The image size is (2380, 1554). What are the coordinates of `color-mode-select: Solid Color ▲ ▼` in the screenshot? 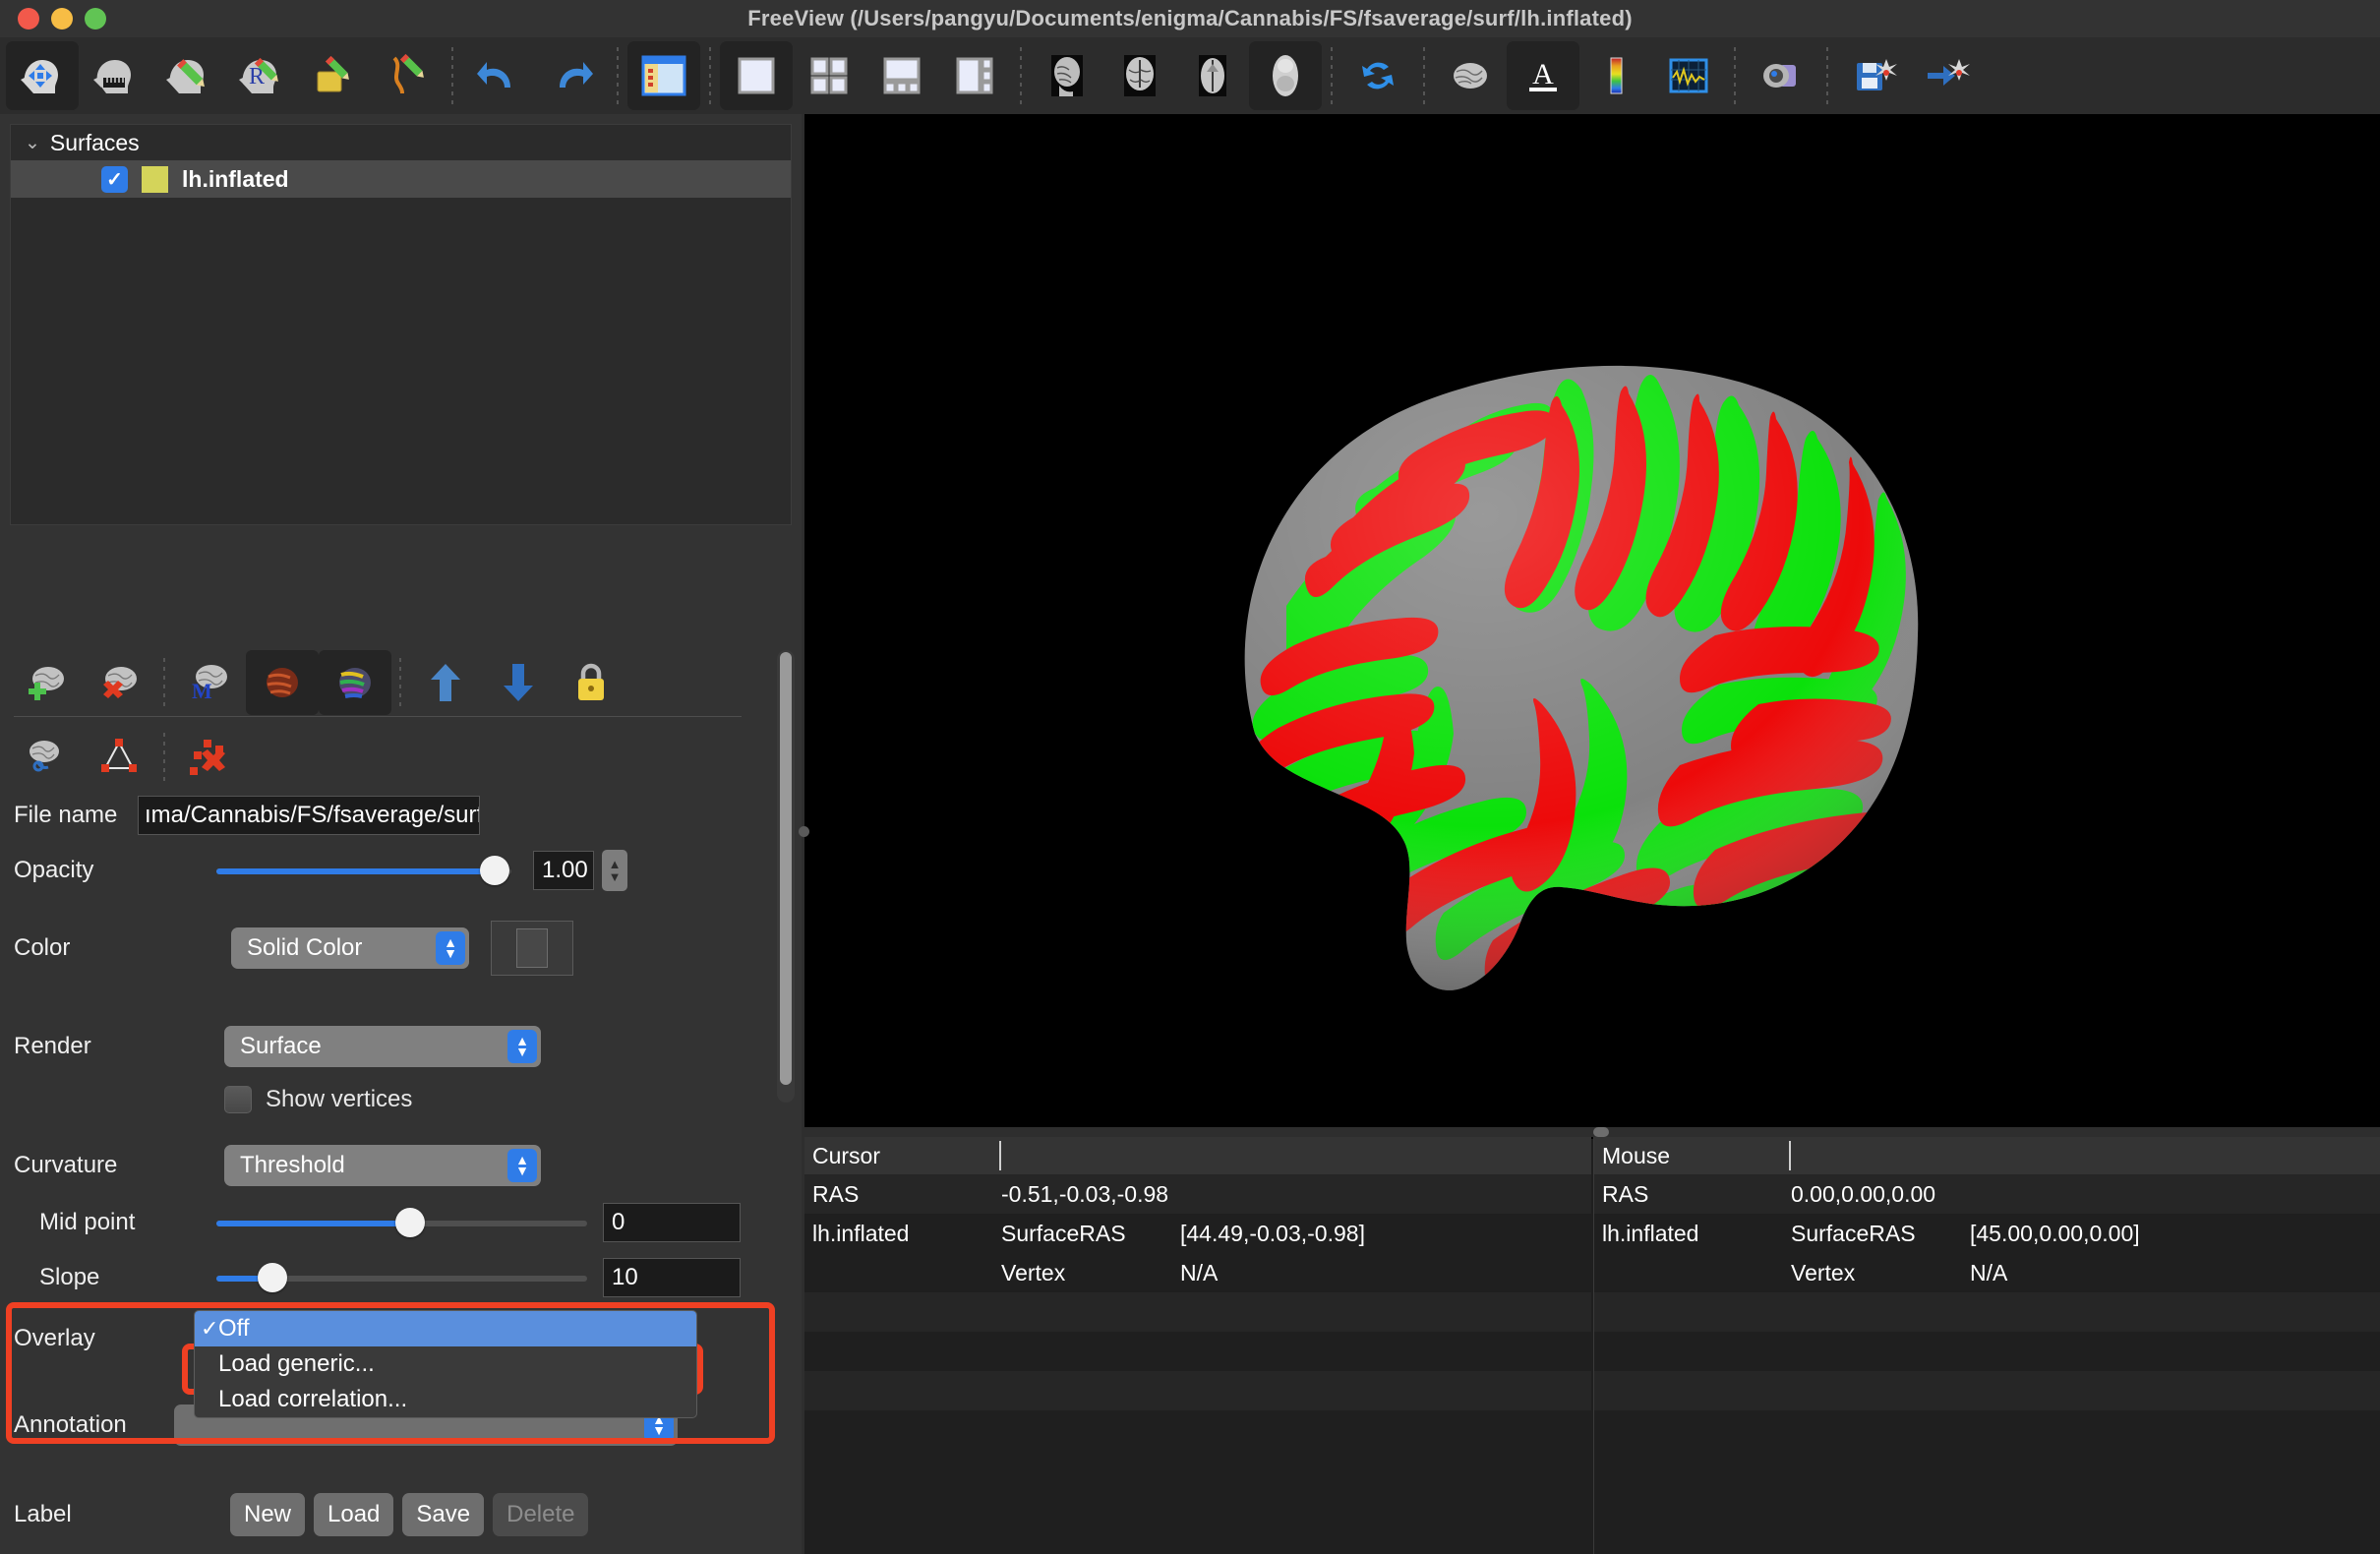 It's located at (350, 948).